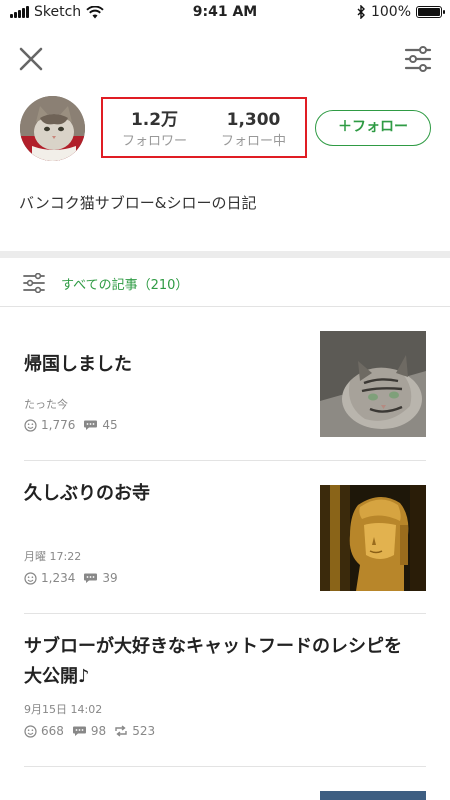 This screenshot has height=800, width=450. I want to click on article-title-line2: 大公開♪, so click(57, 676).